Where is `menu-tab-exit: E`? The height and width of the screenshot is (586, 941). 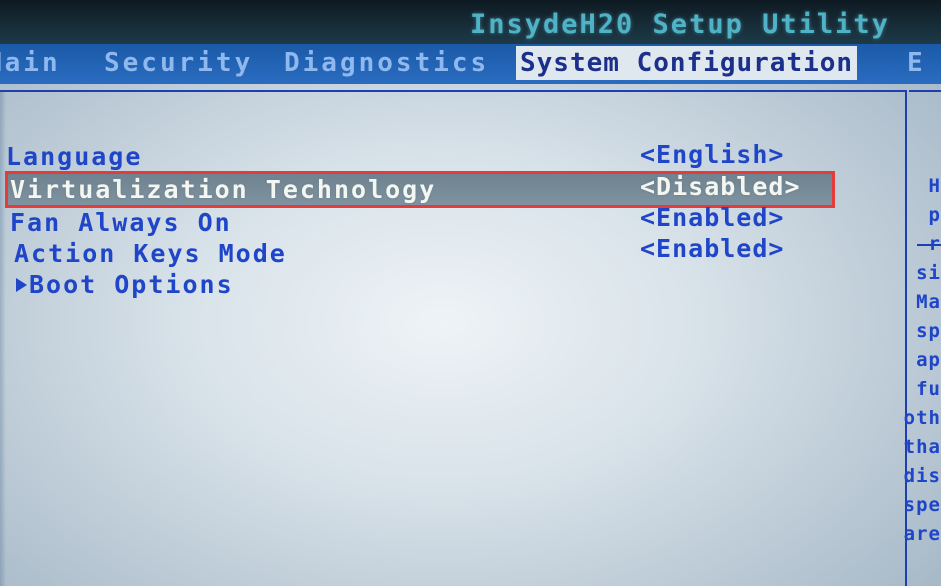 menu-tab-exit: E is located at coordinates (916, 63).